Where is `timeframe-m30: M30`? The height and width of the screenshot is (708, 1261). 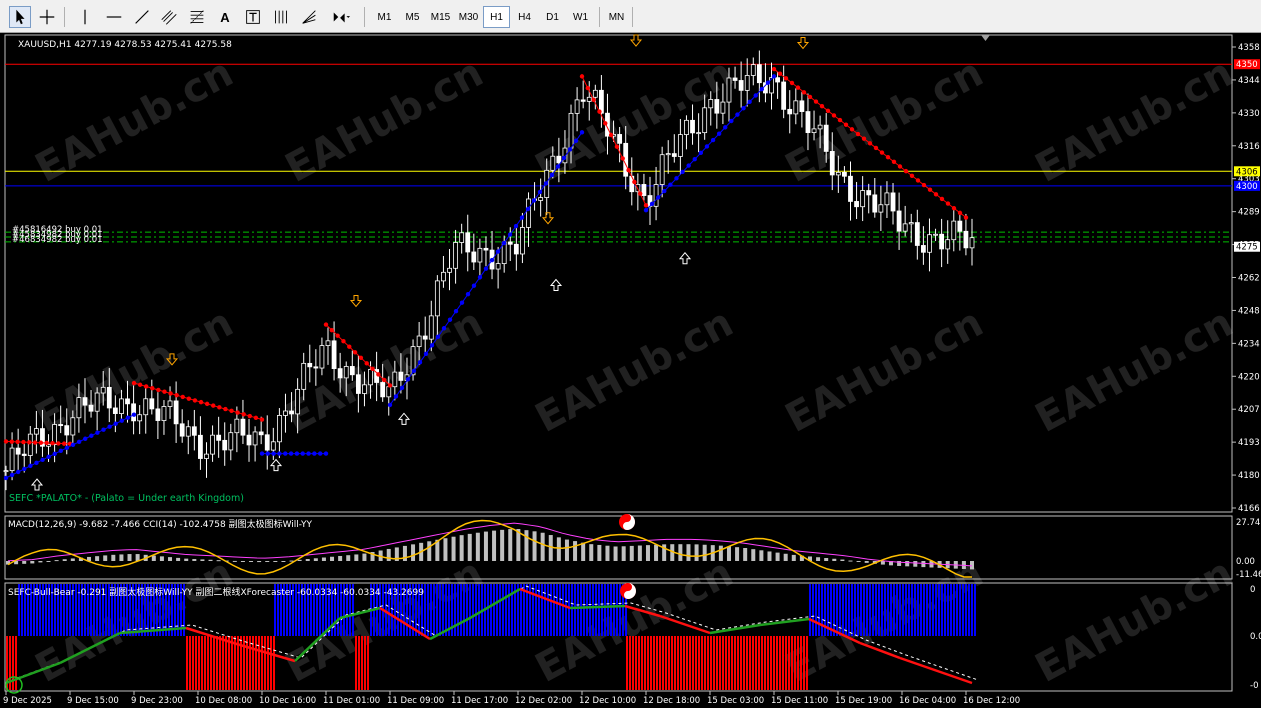
timeframe-m30: M30 is located at coordinates (468, 17).